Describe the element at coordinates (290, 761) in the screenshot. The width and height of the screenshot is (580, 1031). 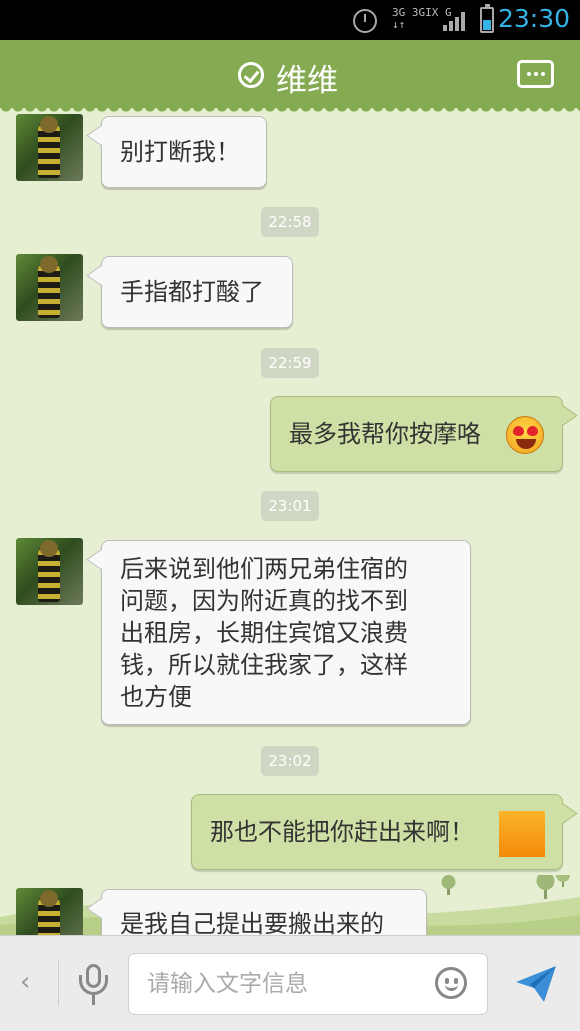
I see `timestamp: 23:02` at that location.